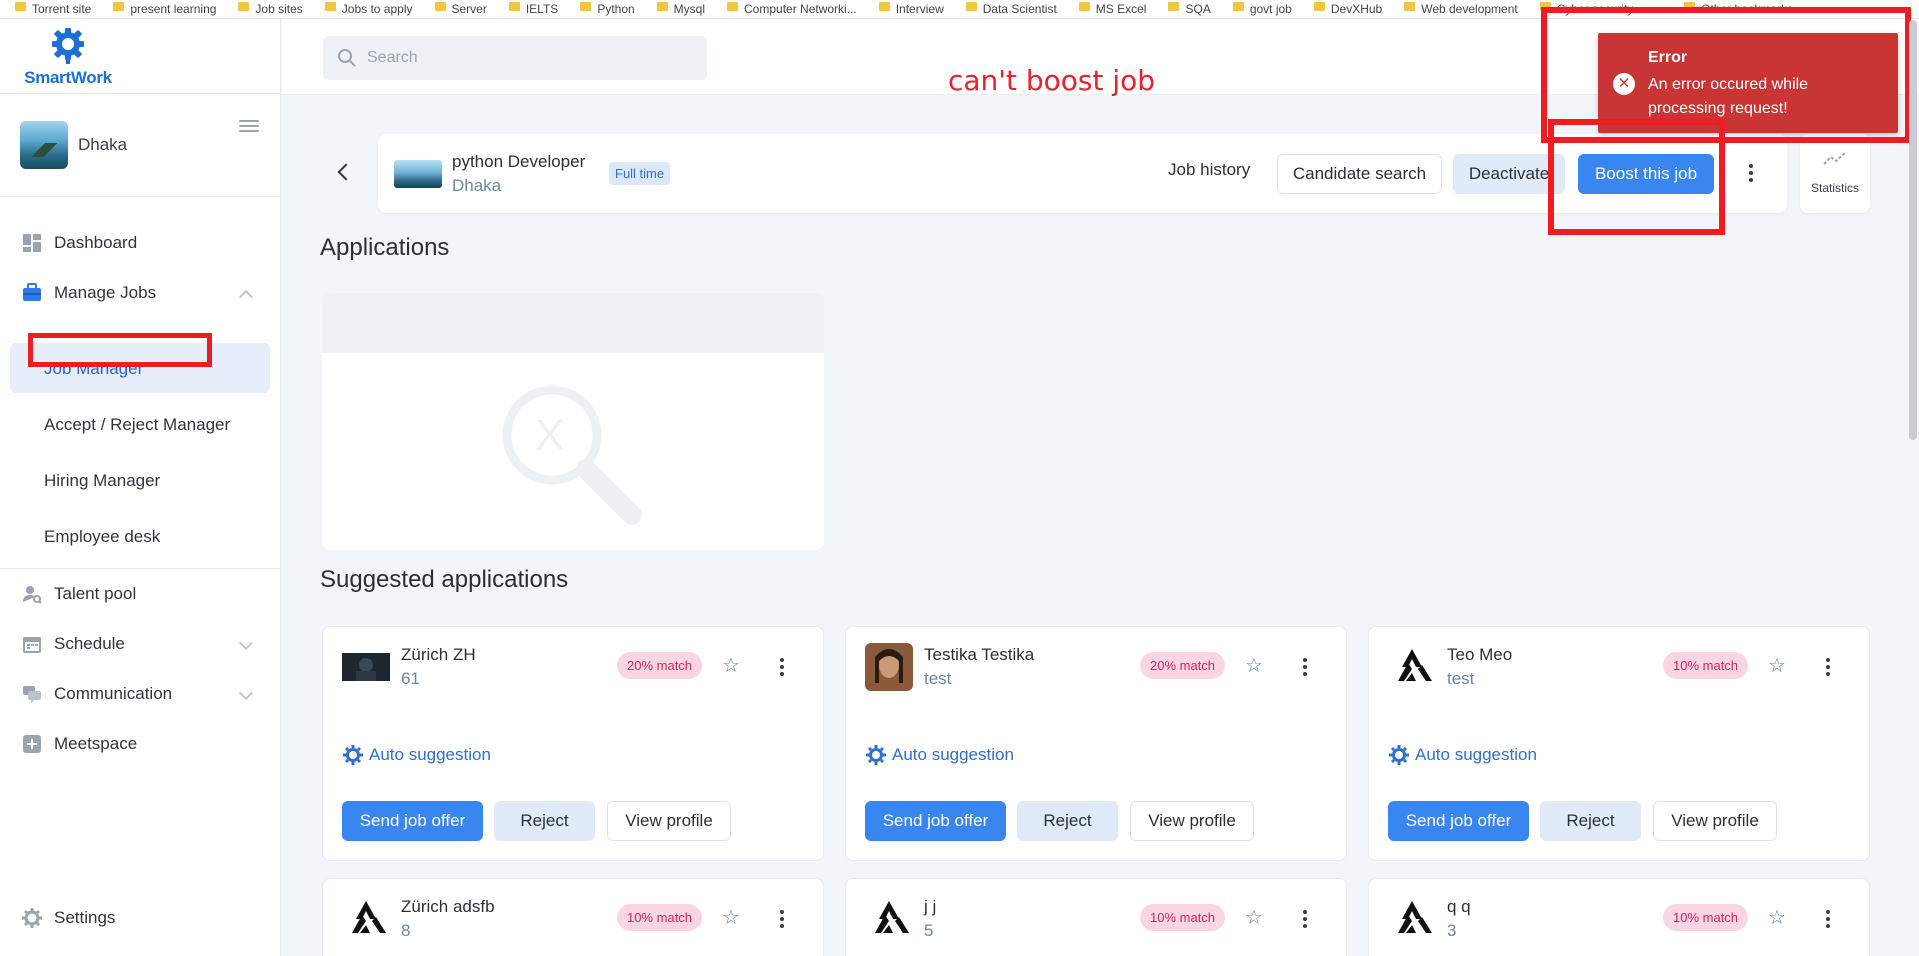 This screenshot has height=956, width=1919. I want to click on bookmark-item: IELTS, so click(533, 9).